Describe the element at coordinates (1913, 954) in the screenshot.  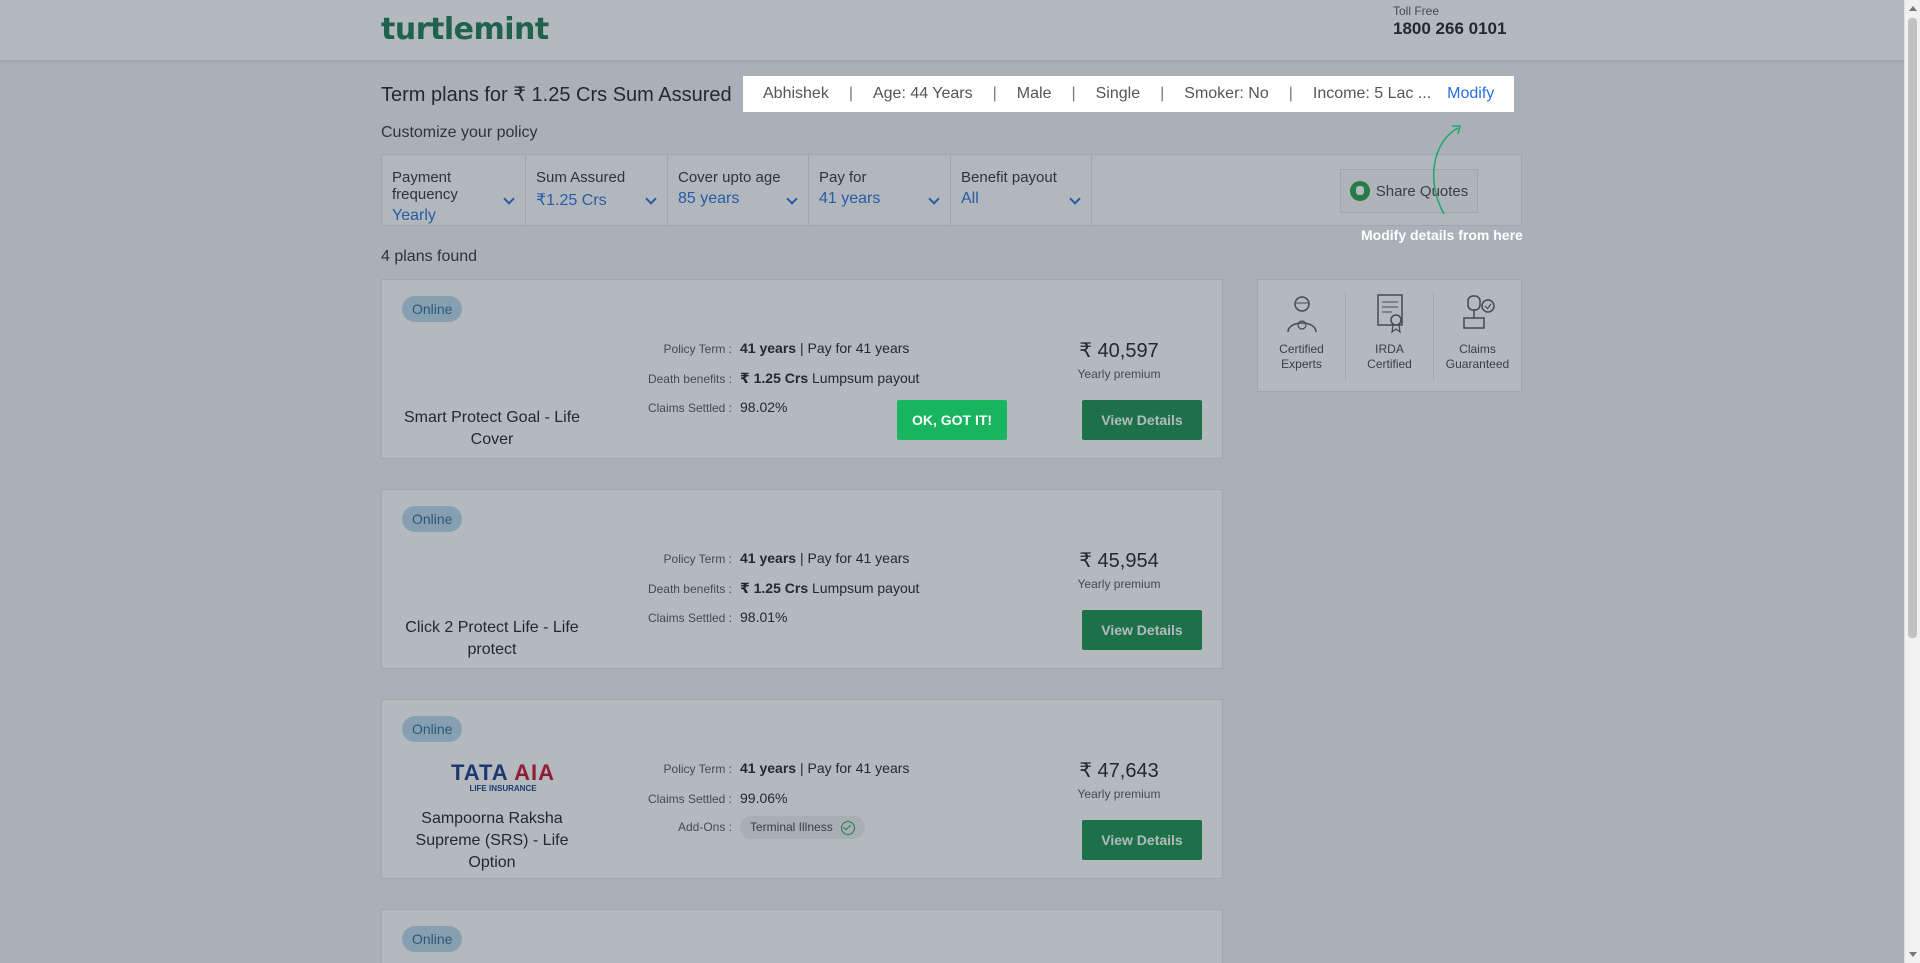
I see `scroll-down-arrow-icon` at that location.